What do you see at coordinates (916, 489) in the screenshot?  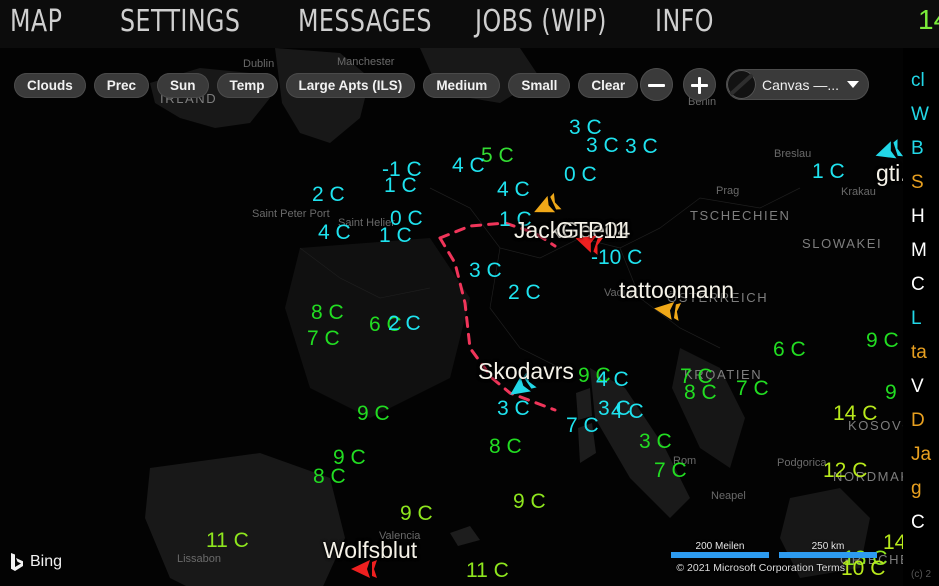 I see `player-list-item: g` at bounding box center [916, 489].